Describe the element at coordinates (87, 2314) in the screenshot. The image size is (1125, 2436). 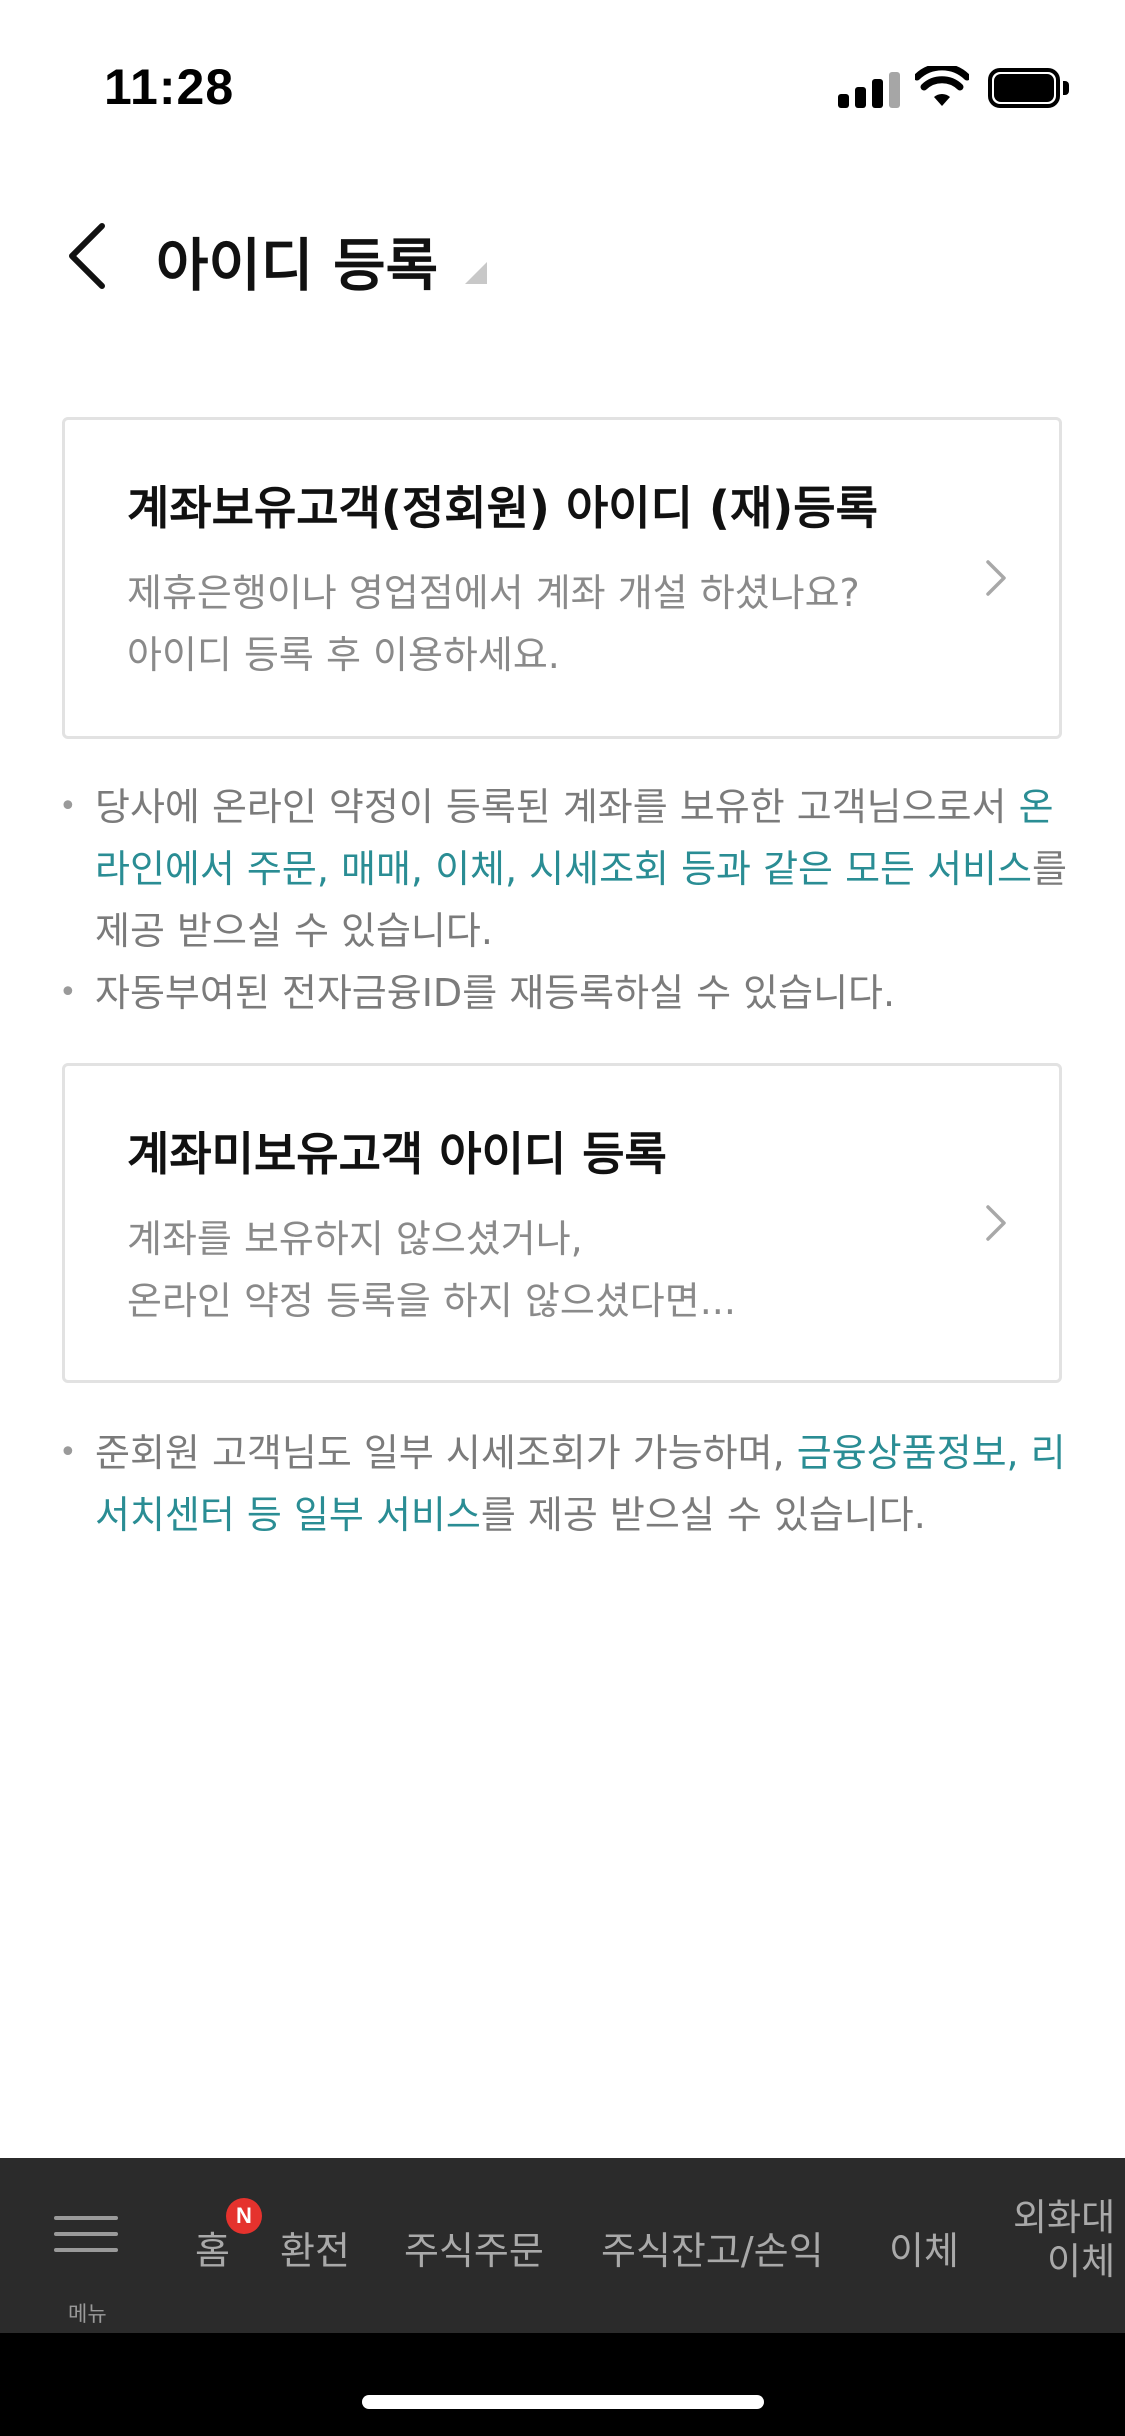
I see `menu-label: 메뉴` at that location.